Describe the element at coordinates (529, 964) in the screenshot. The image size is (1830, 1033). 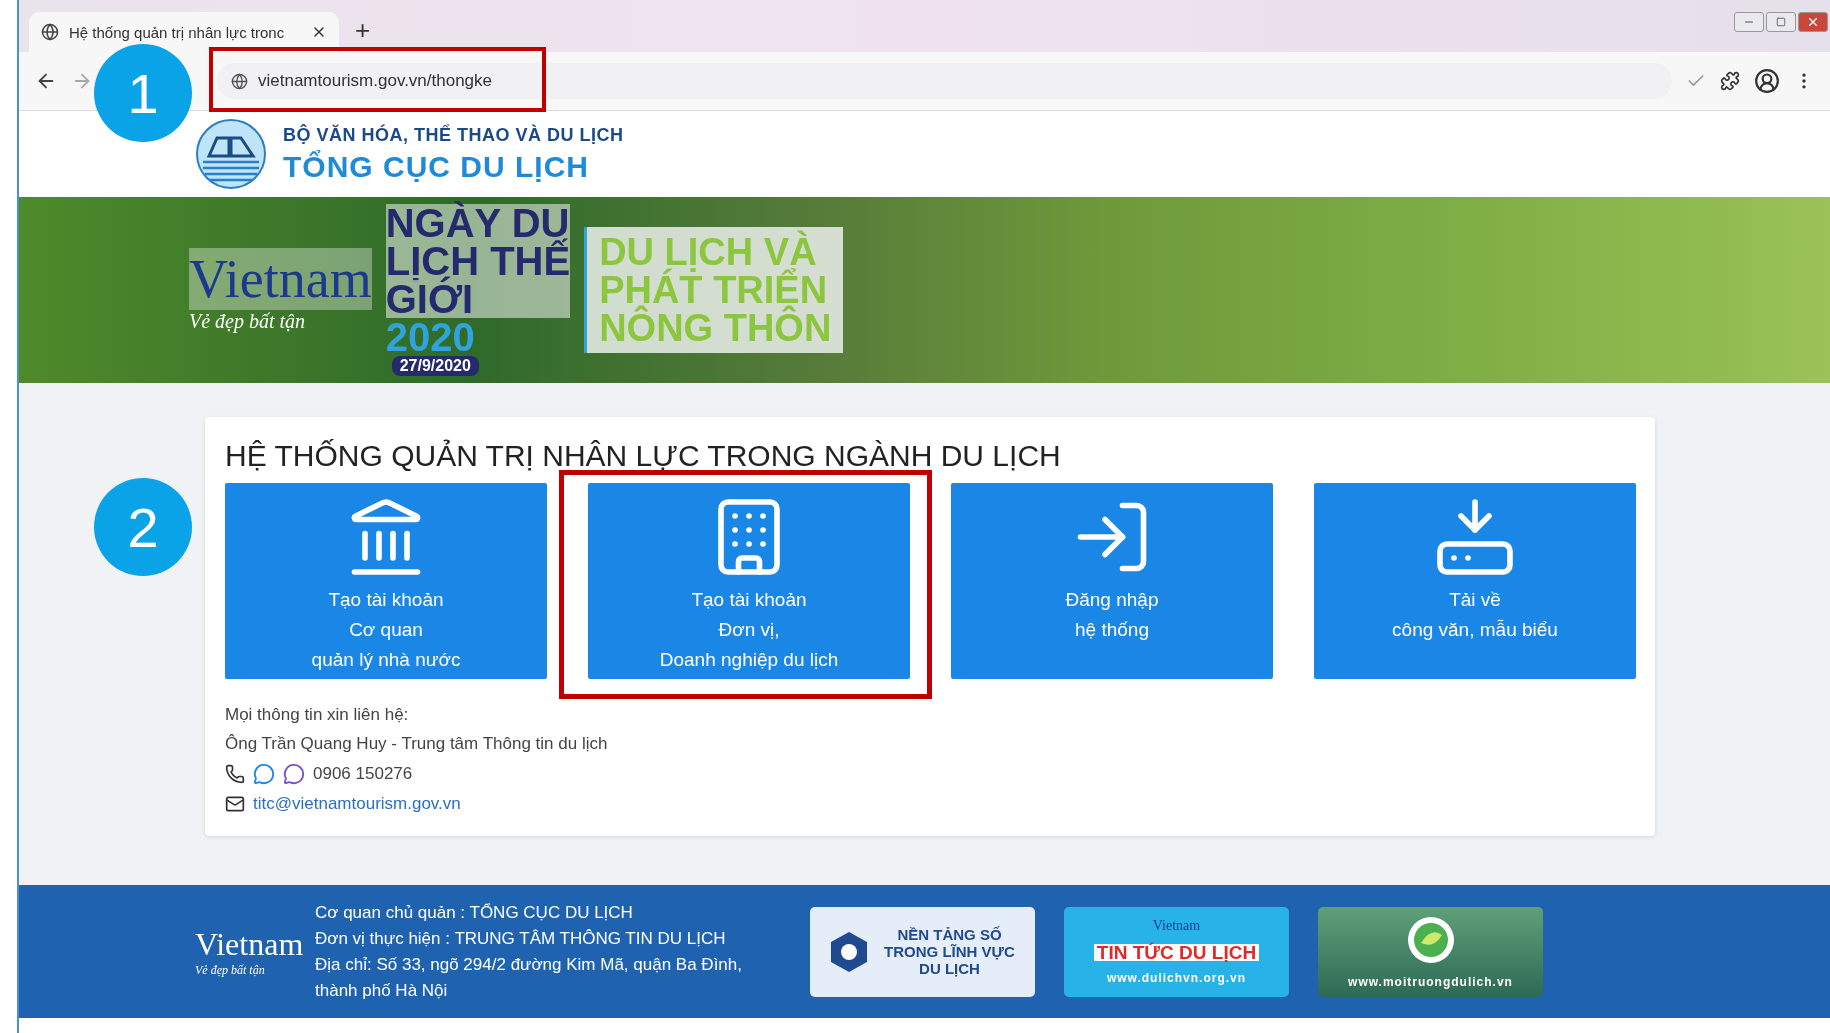
I see `footer-info-line: Địa chỉ: Số 33, ngõ 294/2 đường Kim Mã, quận Ba Đình,` at that location.